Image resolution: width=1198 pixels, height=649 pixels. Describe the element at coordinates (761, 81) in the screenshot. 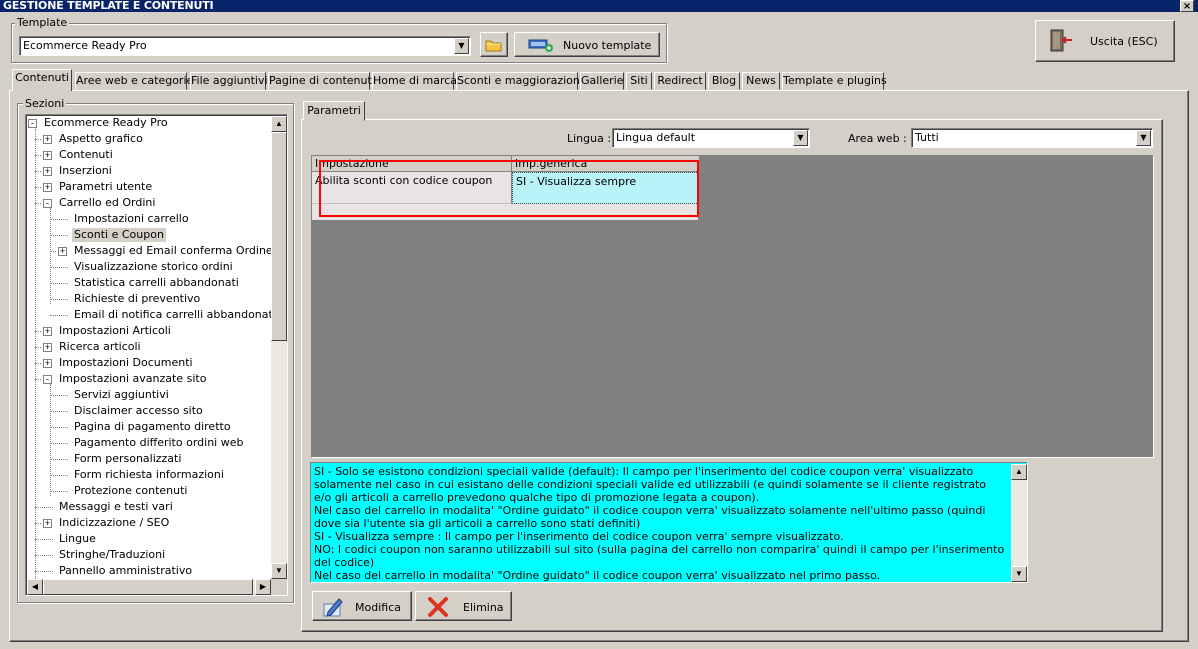

I see `tab-news: News` at that location.